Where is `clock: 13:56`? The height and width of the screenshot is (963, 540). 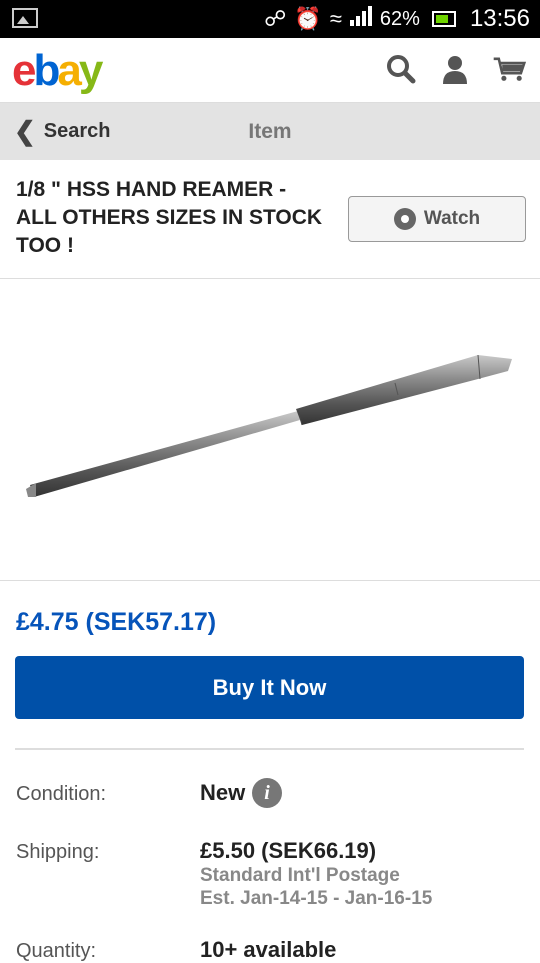 clock: 13:56 is located at coordinates (499, 18).